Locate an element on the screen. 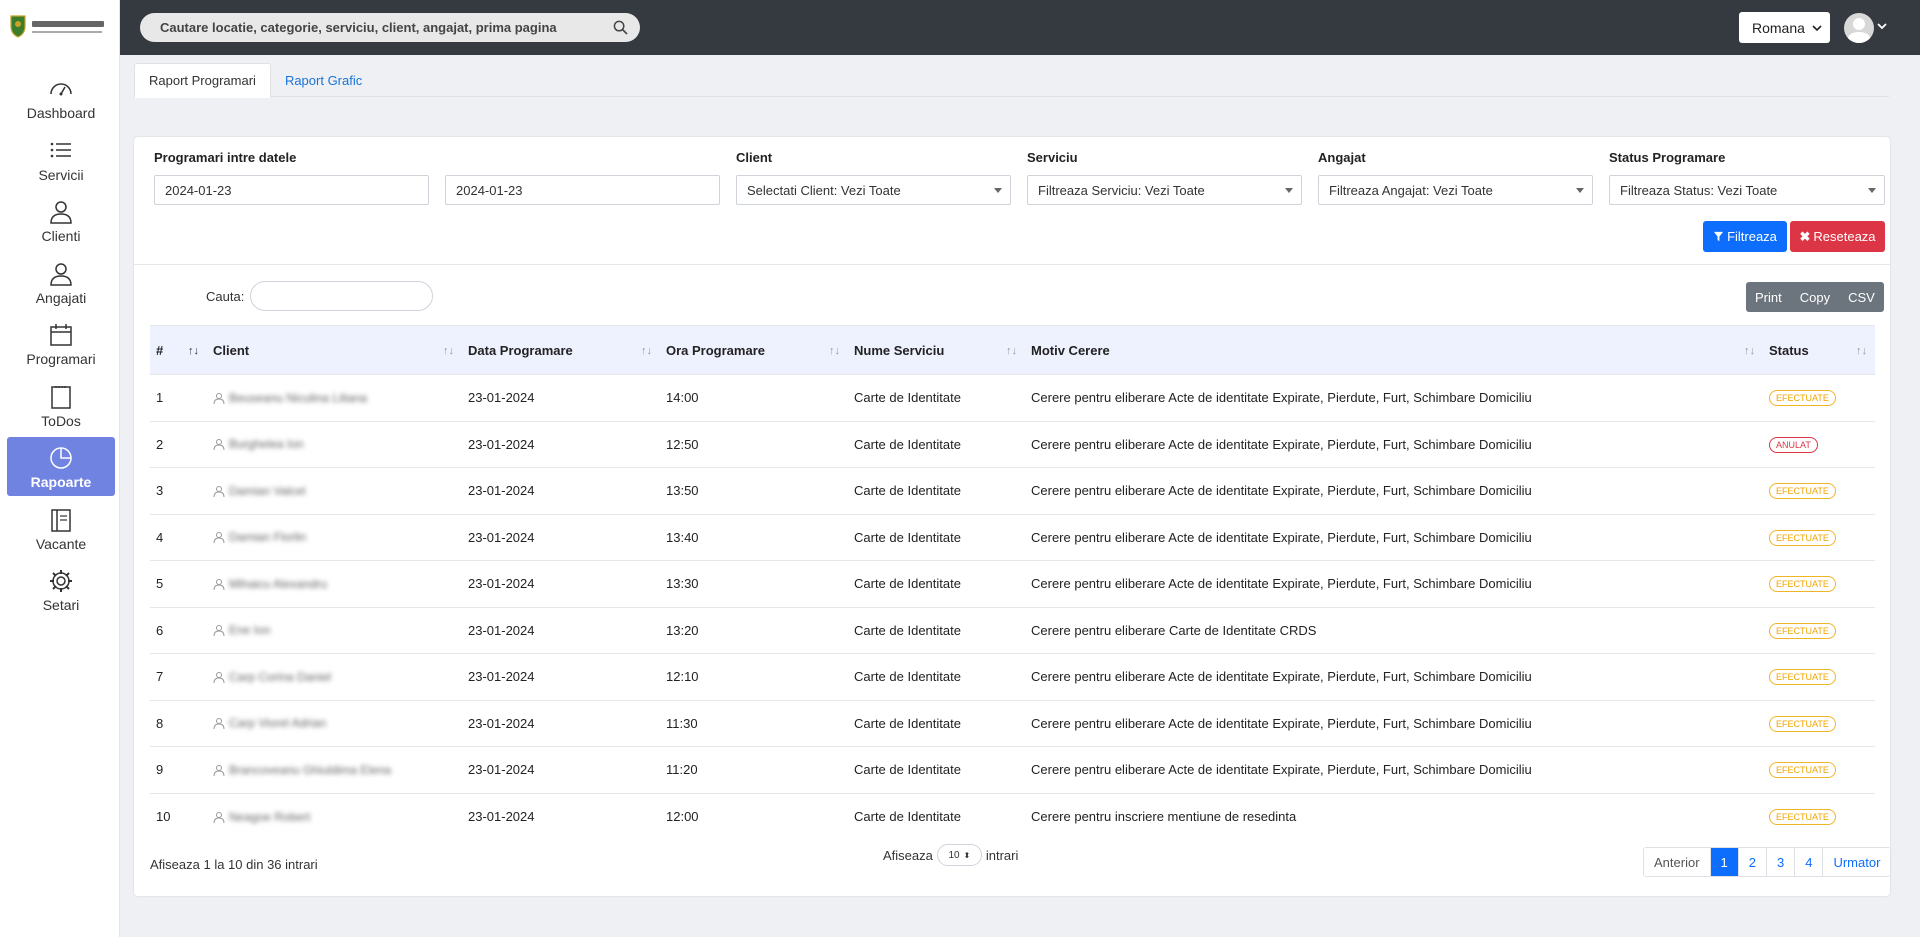 The height and width of the screenshot is (937, 1920). reset-button: ✖ Reseteaza is located at coordinates (1837, 236).